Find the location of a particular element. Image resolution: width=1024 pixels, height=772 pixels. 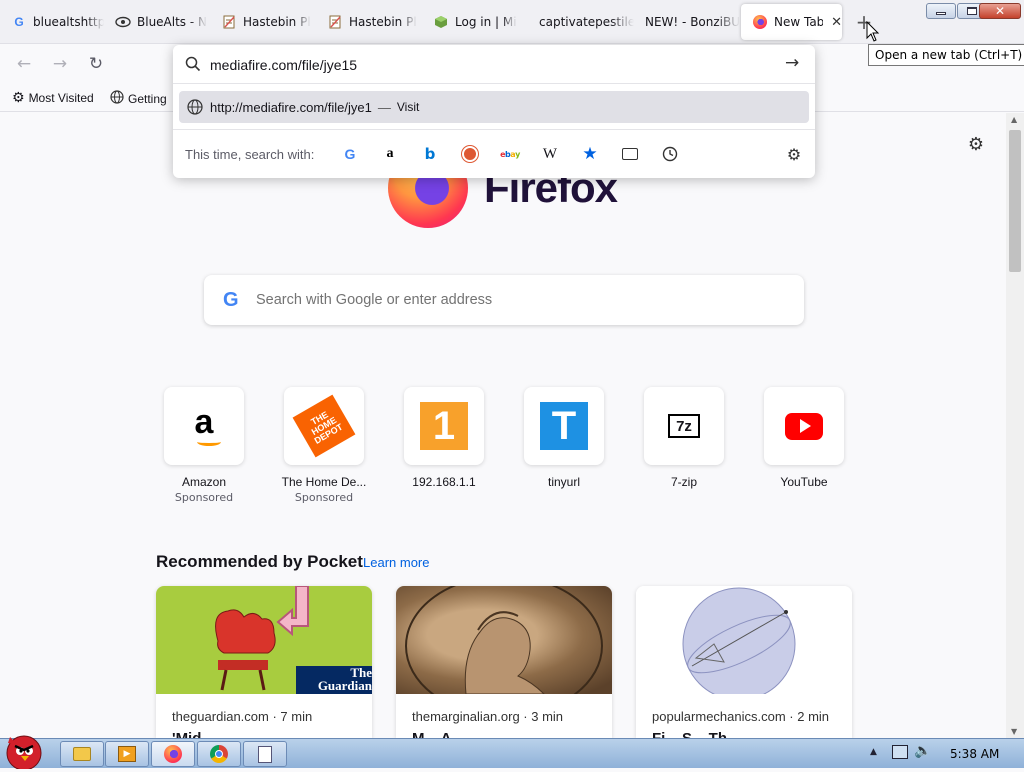

history-clock-icon is located at coordinates (670, 154).